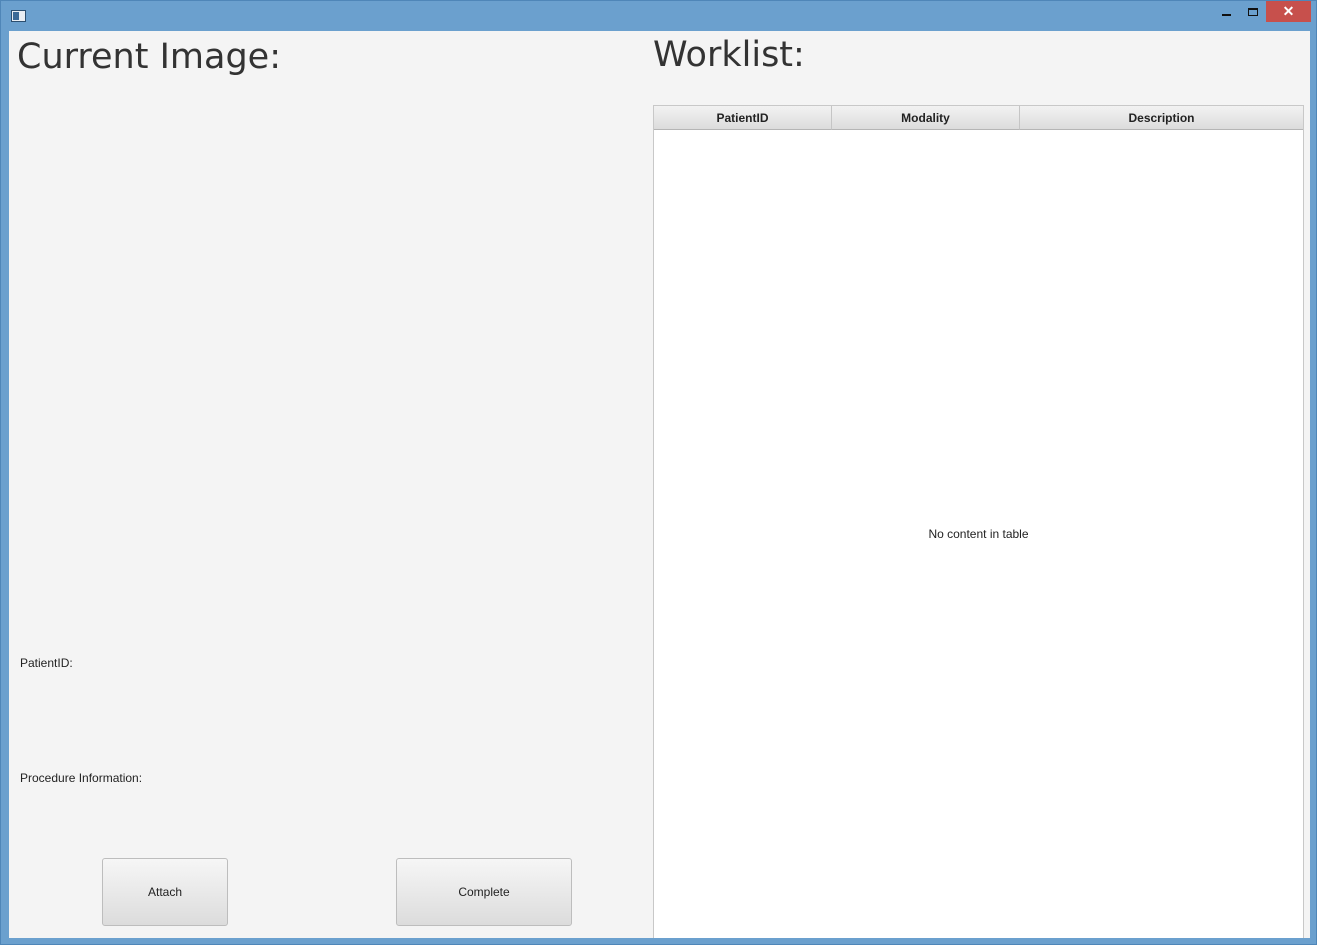  I want to click on maximize-icon, so click(1253, 11).